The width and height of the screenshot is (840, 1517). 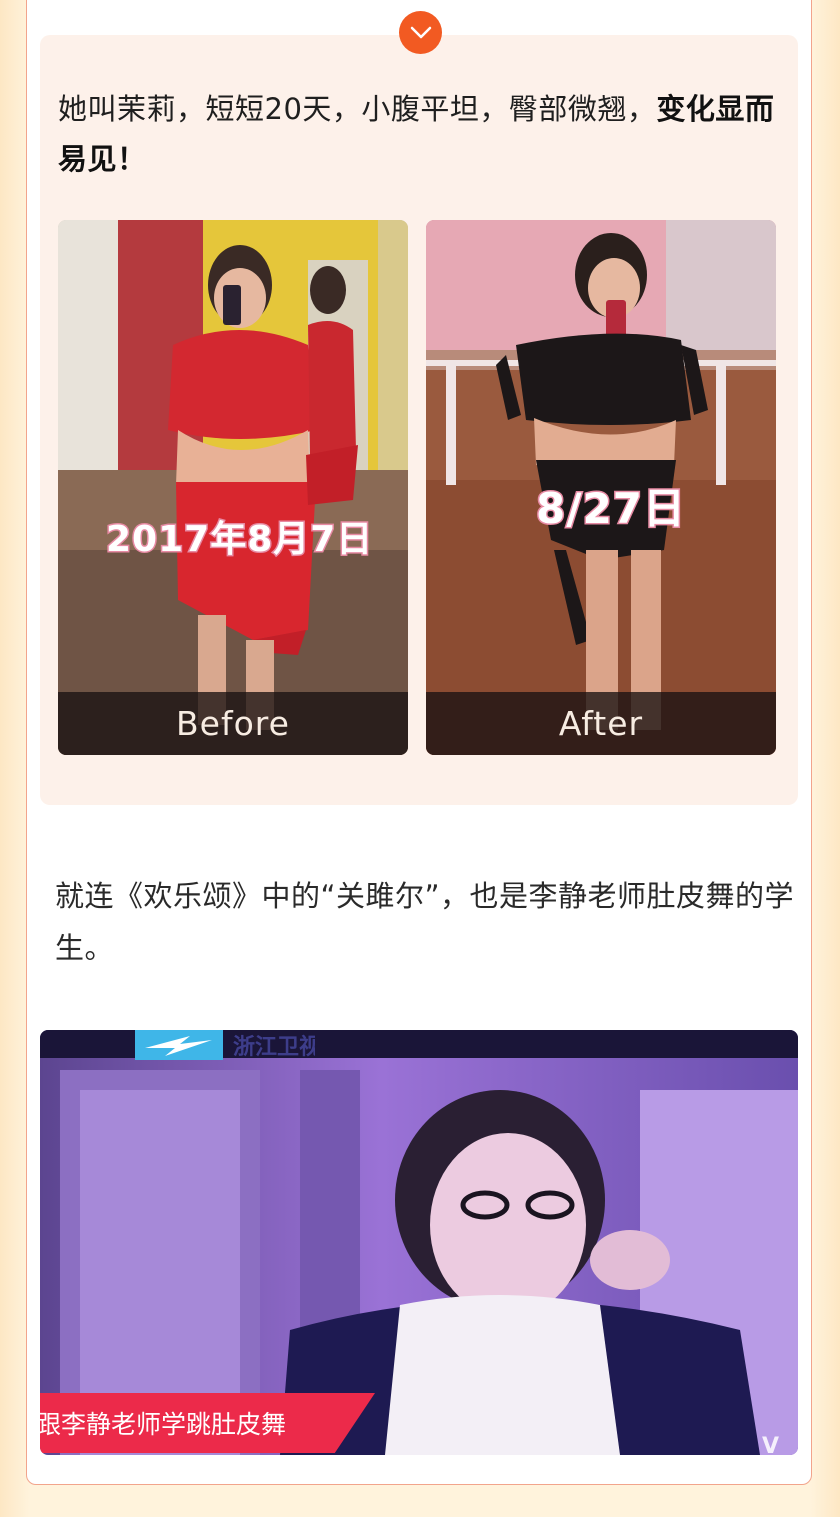 I want to click on chevron-down-icon, so click(x=420, y=32).